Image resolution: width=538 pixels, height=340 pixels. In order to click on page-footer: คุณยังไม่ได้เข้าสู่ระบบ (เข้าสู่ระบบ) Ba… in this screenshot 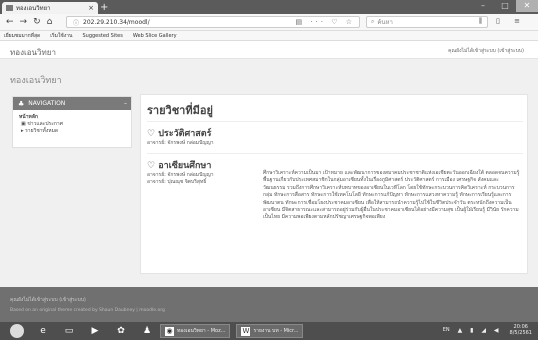, I will do `click(269, 304)`.